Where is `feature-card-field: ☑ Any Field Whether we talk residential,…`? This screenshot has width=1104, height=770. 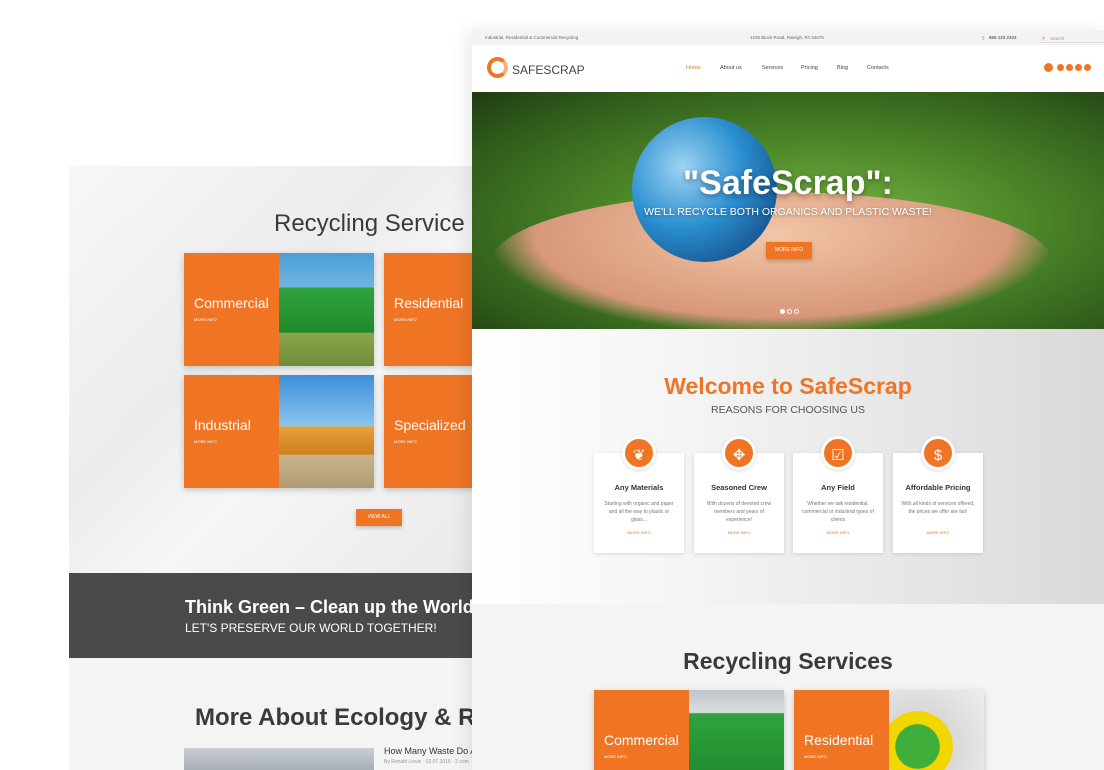
feature-card-field: ☑ Any Field Whether we talk residential,… is located at coordinates (838, 494).